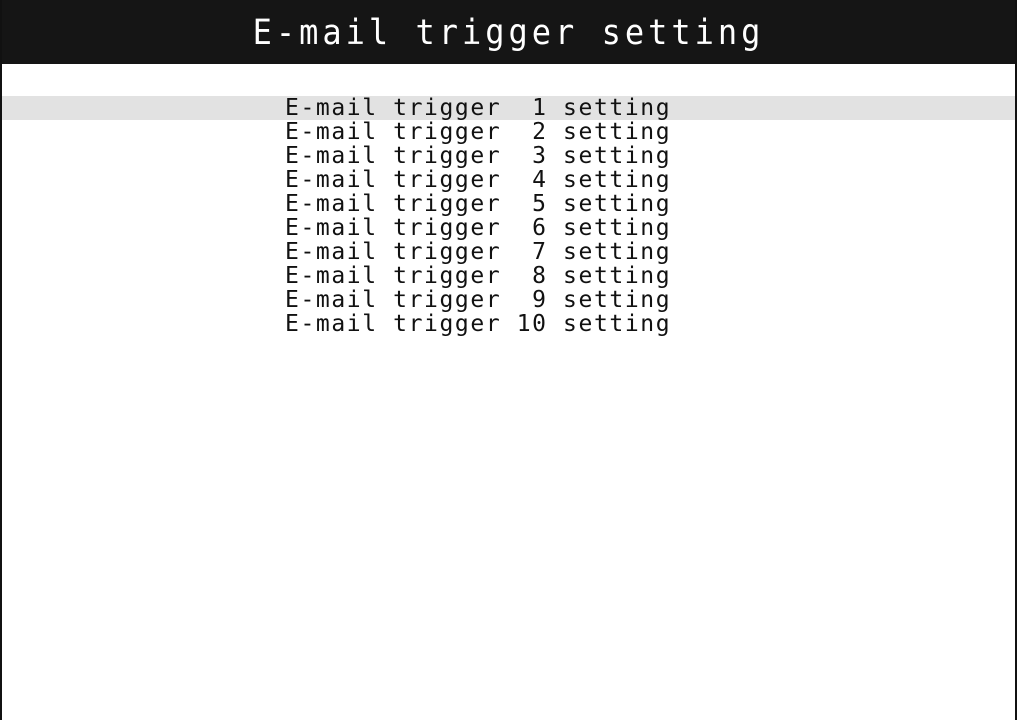 This screenshot has height=720, width=1017. Describe the element at coordinates (478, 228) in the screenshot. I see `menu-item-label: E-mail trigger 6 setting` at that location.